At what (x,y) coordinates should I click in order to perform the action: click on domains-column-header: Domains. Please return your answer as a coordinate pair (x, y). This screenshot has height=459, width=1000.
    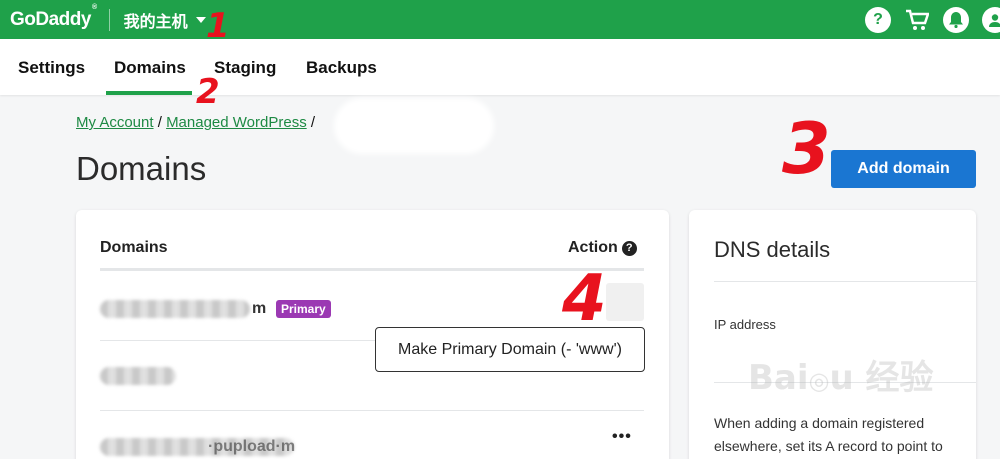
    Looking at the image, I should click on (134, 247).